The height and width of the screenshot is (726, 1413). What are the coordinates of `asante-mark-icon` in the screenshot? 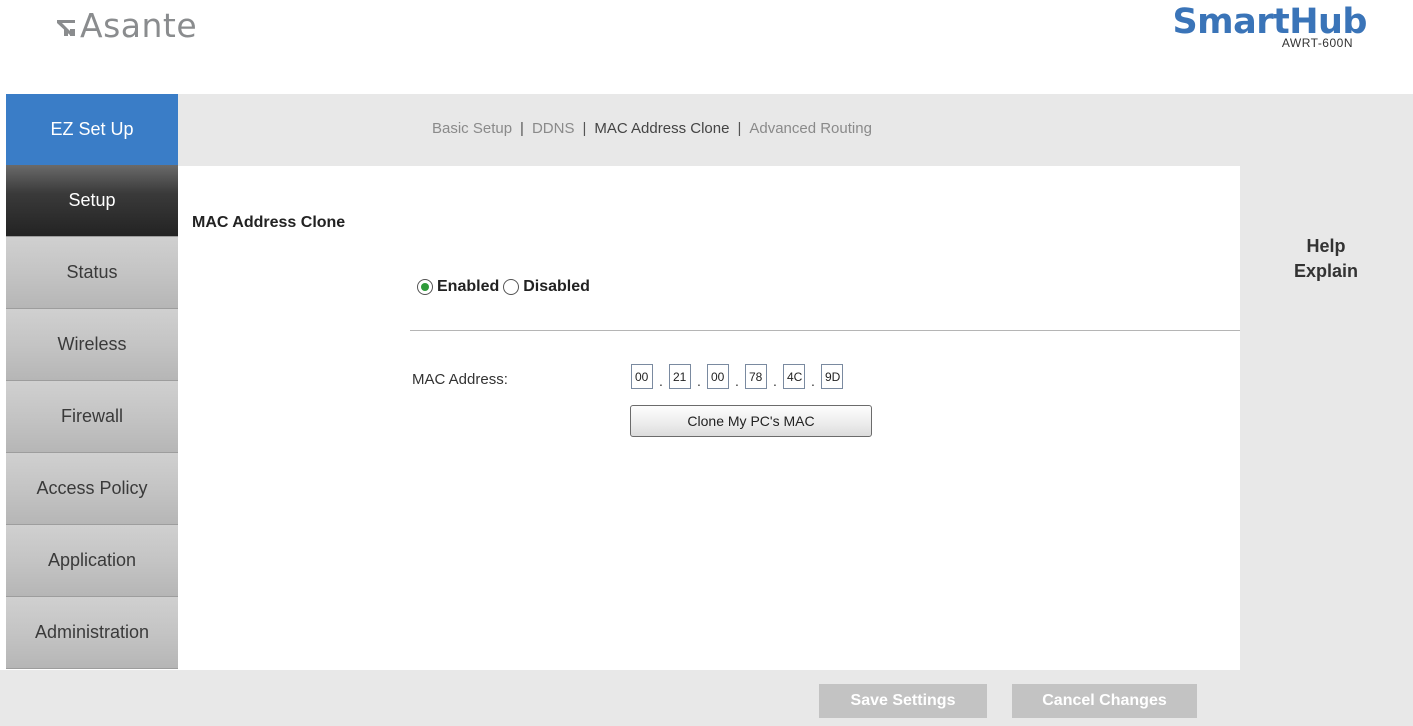 It's located at (67, 28).